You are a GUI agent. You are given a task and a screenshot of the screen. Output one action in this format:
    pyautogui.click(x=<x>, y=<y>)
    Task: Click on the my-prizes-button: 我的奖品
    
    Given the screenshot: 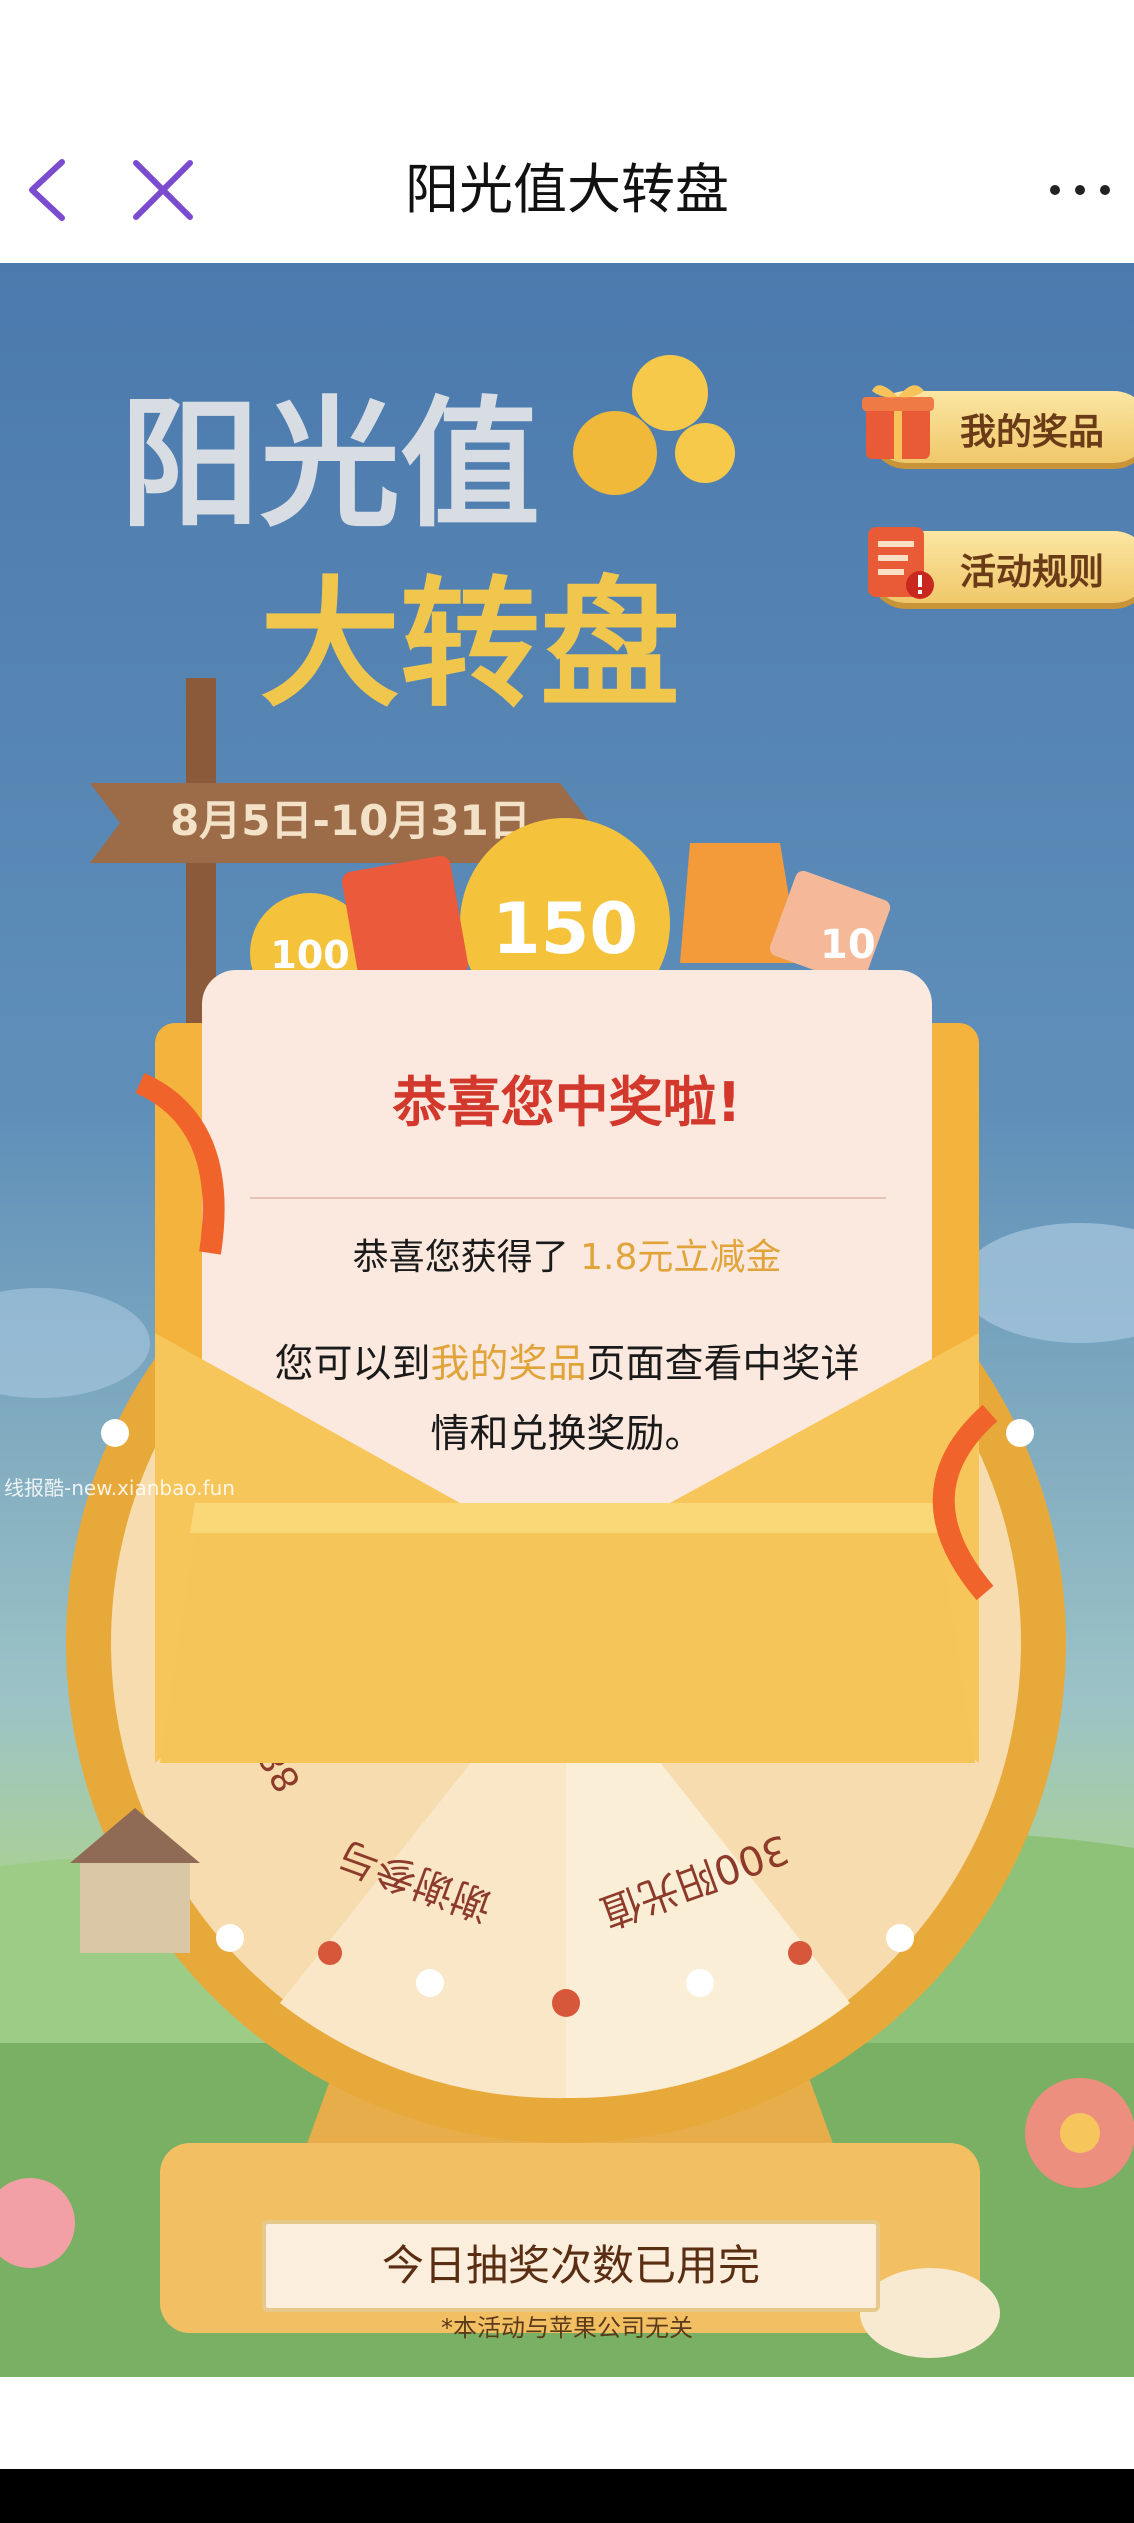 What is the action you would take?
    pyautogui.click(x=992, y=423)
    